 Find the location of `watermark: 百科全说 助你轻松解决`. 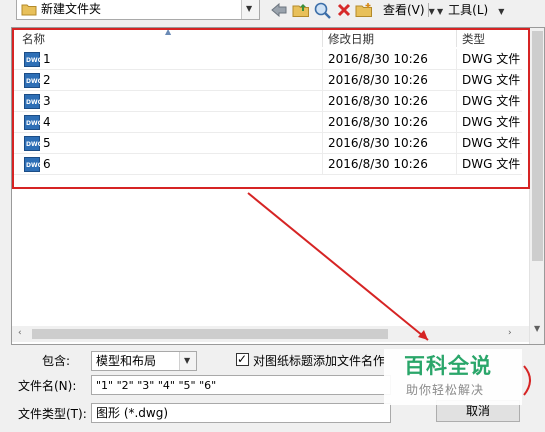

watermark: 百科全说 助你轻松解决 is located at coordinates (453, 377).